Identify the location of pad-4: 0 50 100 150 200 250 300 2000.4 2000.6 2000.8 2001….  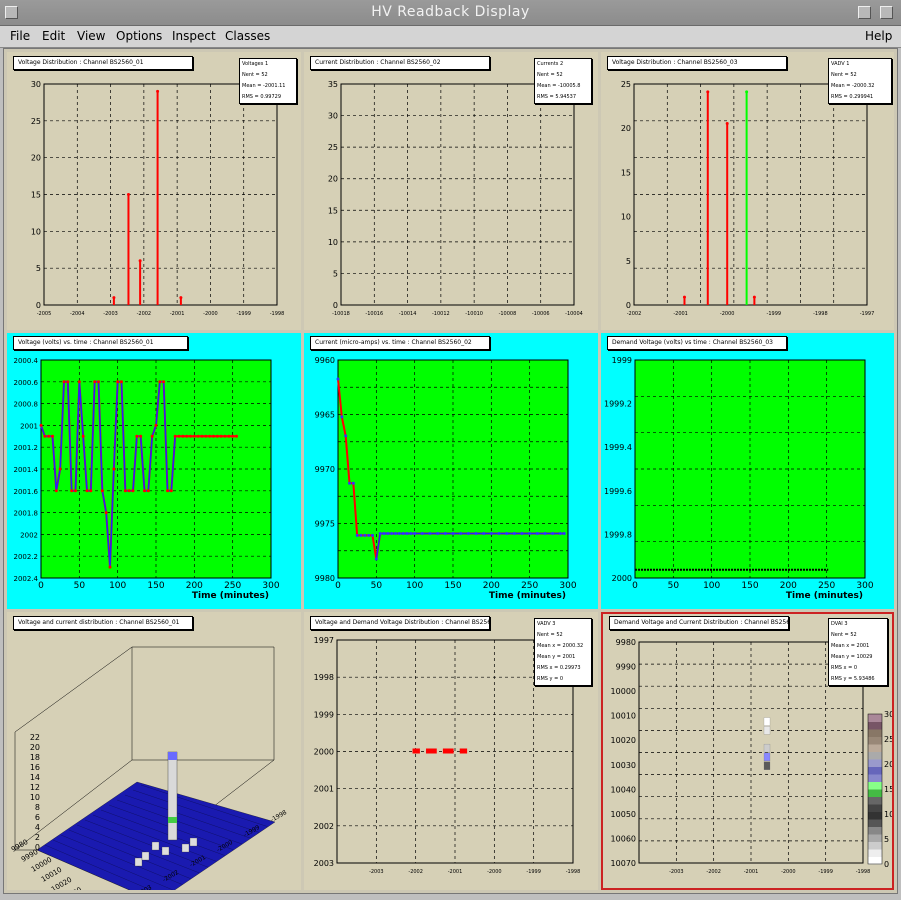
(154, 471).